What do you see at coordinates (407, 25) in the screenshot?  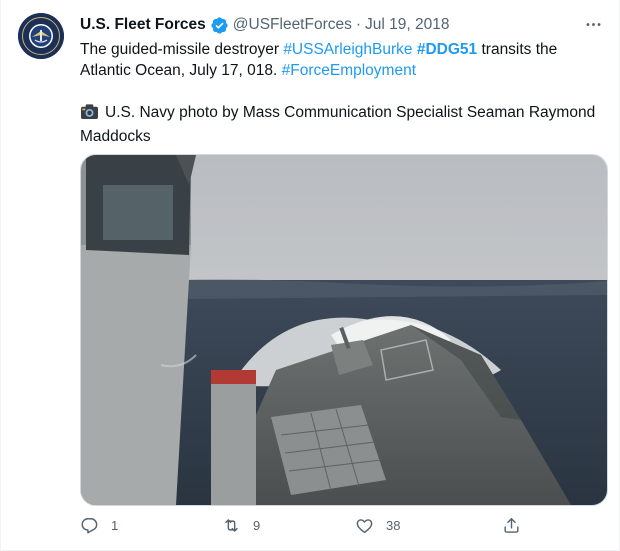 I see `tweet-date: Jul 19, 2018` at bounding box center [407, 25].